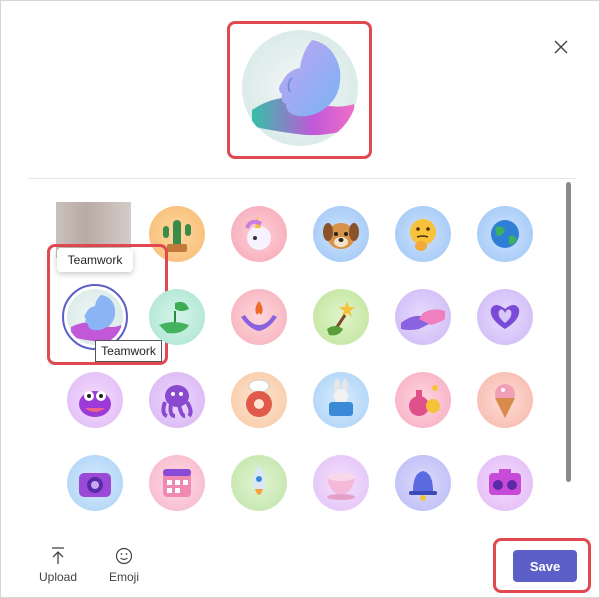 This screenshot has width=600, height=598. I want to click on boombox-avatar, so click(505, 483).